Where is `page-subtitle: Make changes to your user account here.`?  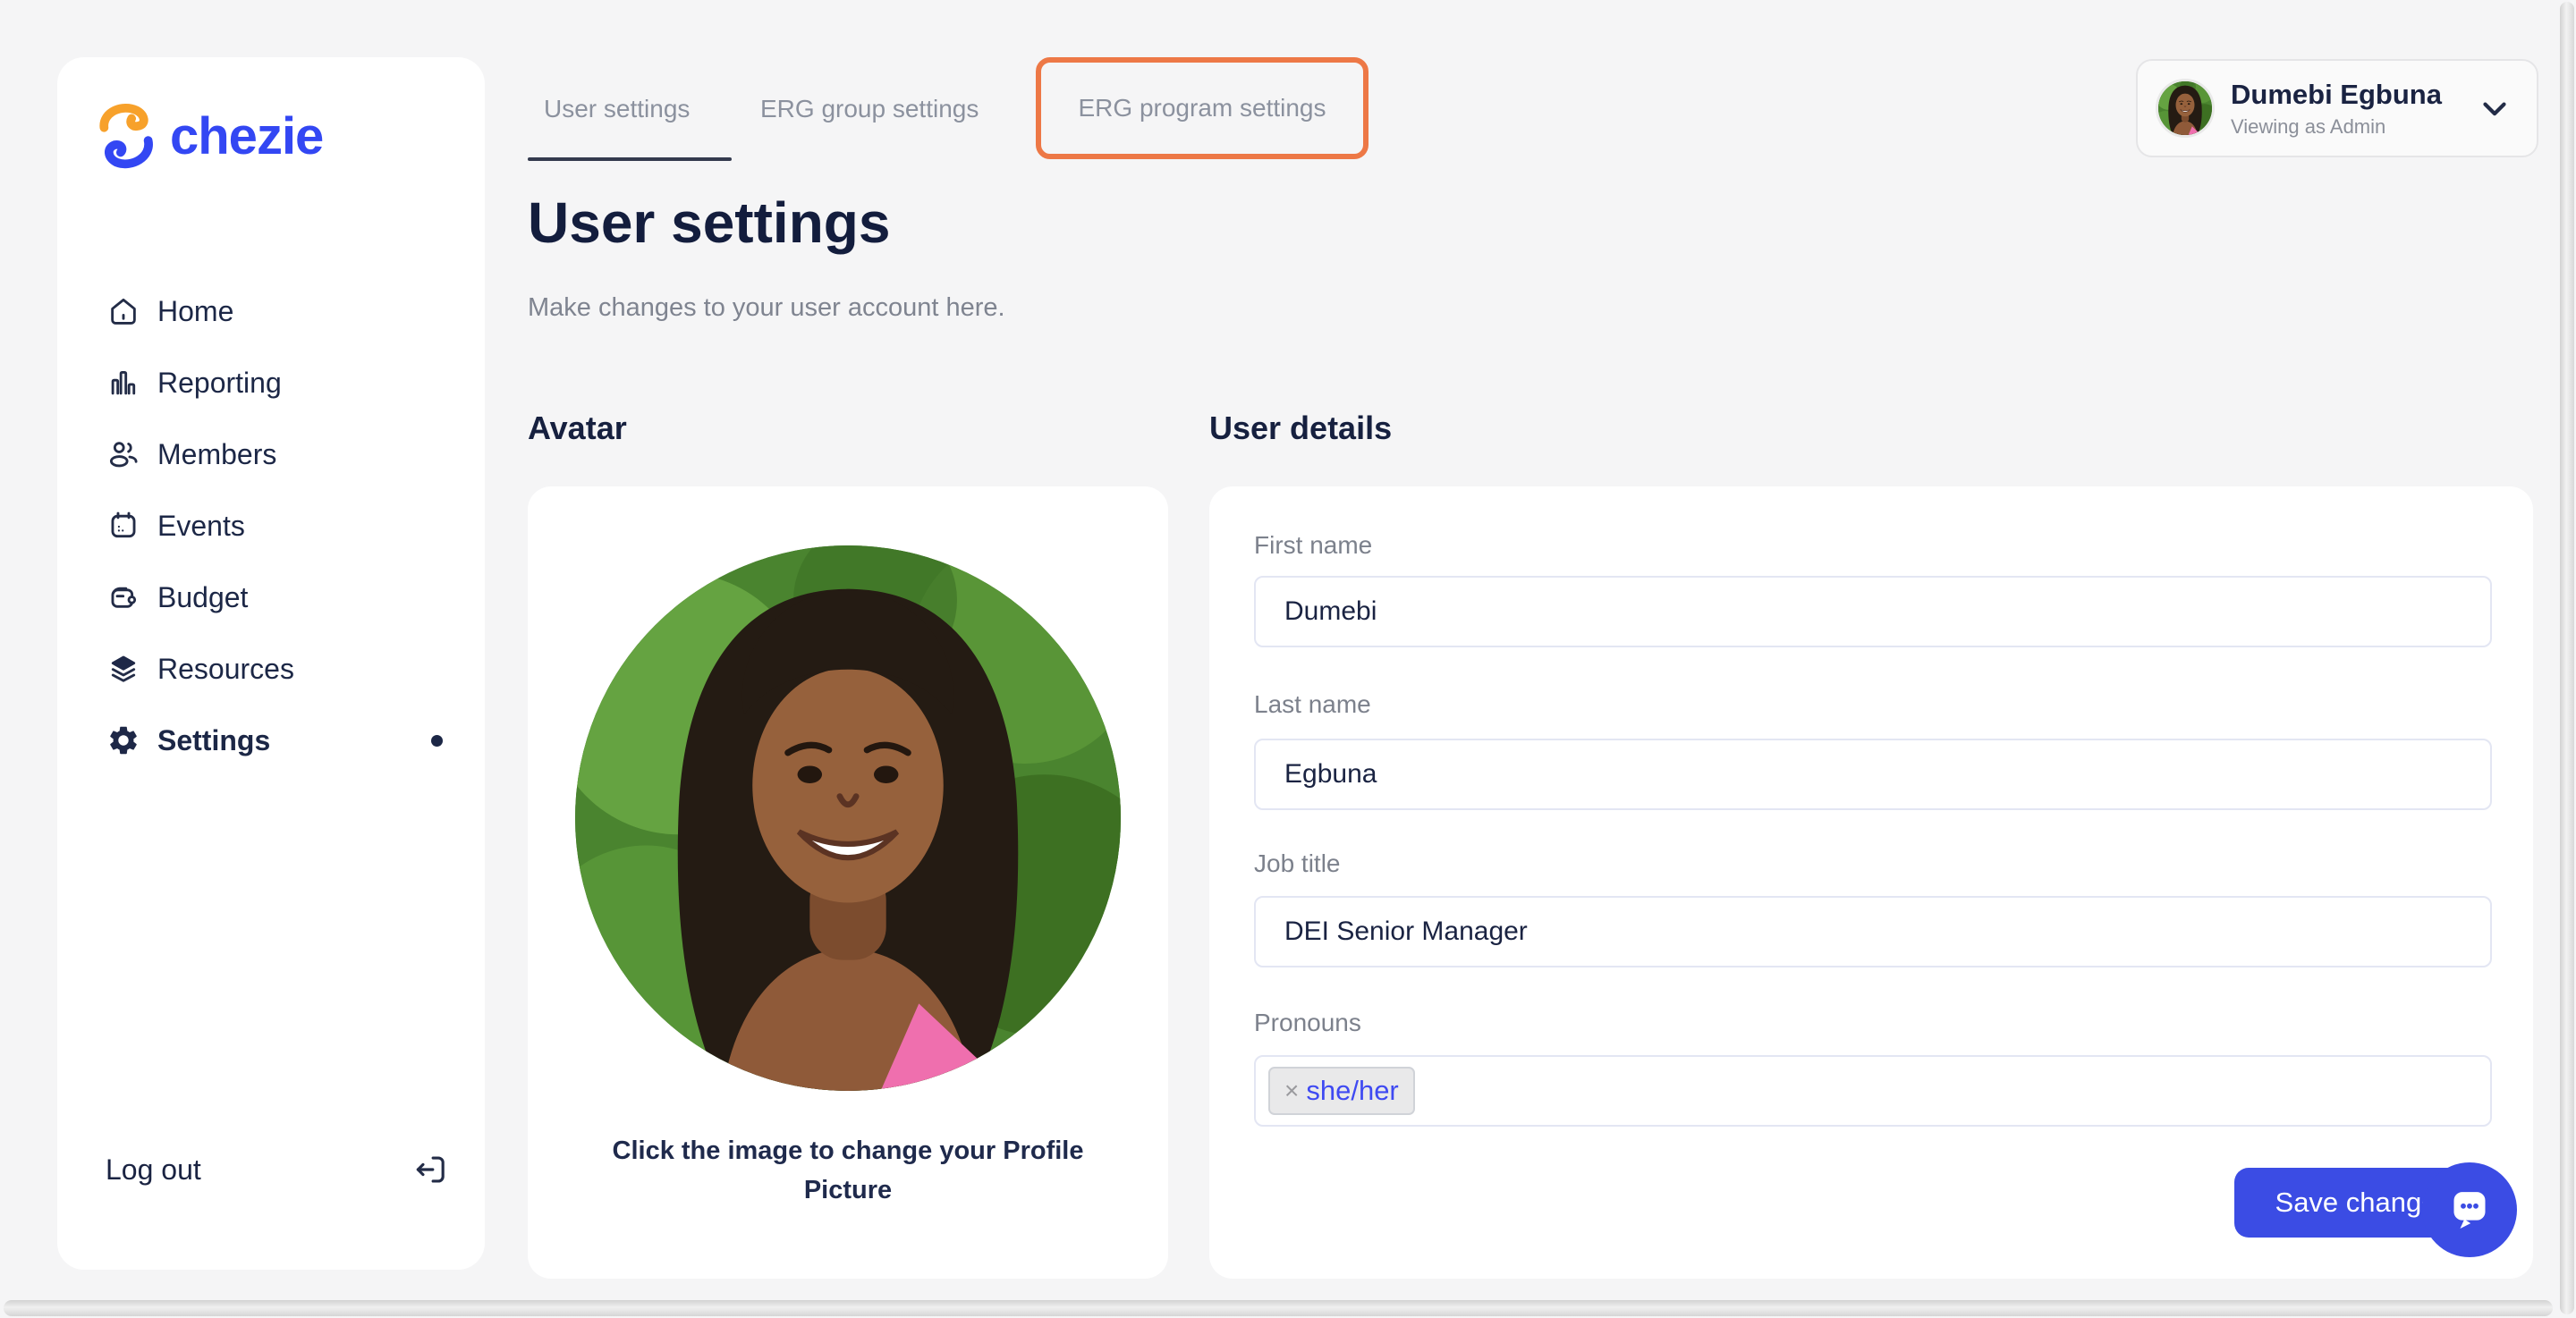
page-subtitle: Make changes to your user account here. is located at coordinates (766, 307).